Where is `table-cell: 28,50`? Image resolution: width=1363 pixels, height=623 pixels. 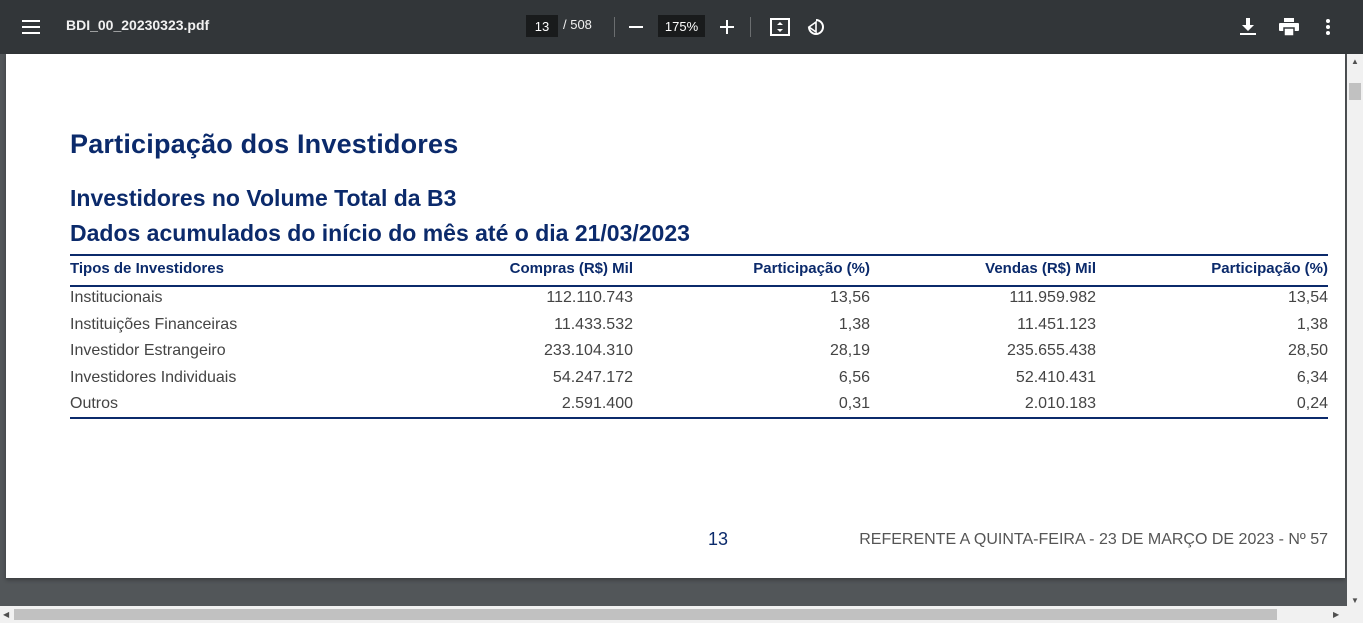 table-cell: 28,50 is located at coordinates (1307, 350).